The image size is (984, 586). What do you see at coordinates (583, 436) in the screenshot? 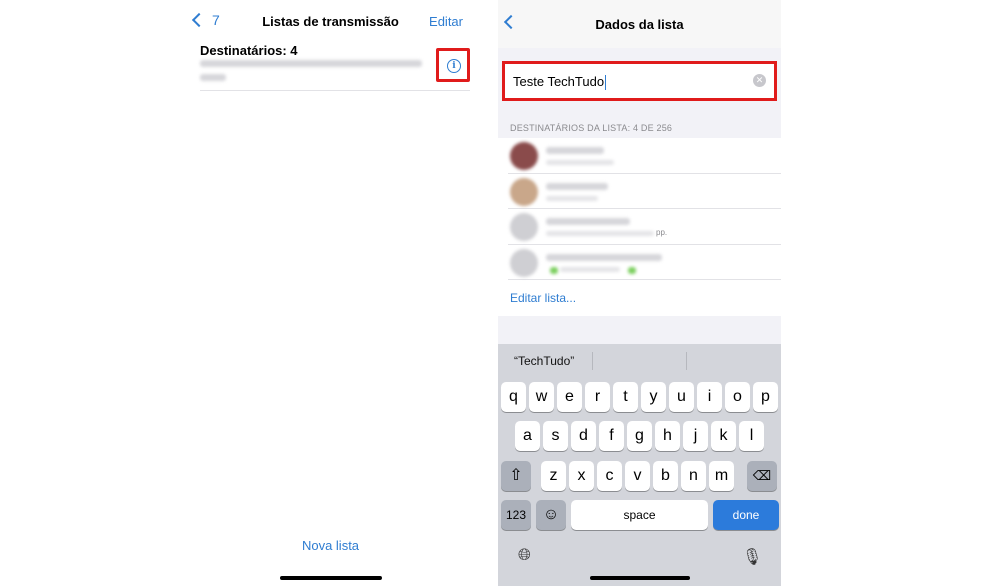
I see `key-d: d` at bounding box center [583, 436].